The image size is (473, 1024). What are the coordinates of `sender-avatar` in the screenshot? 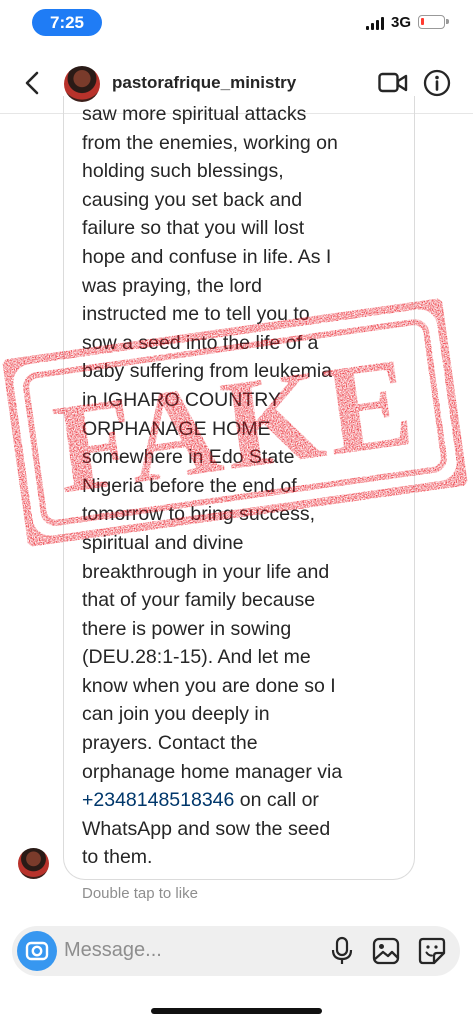 It's located at (33, 863).